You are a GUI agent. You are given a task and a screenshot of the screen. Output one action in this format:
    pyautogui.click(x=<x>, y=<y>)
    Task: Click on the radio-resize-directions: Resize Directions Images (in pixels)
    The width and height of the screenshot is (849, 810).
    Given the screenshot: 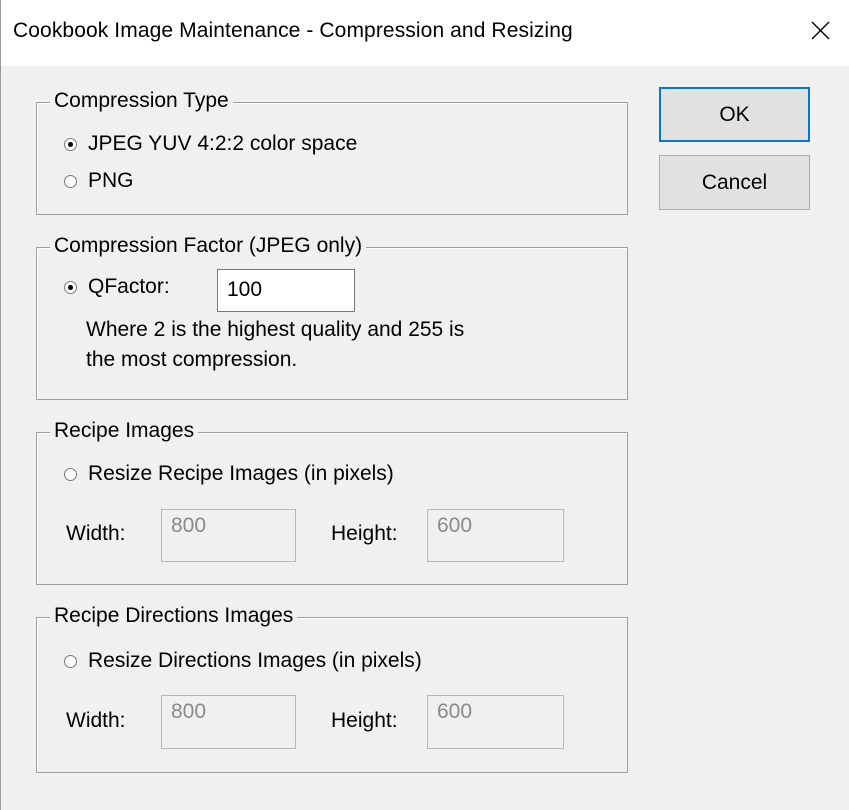 What is the action you would take?
    pyautogui.click(x=243, y=661)
    